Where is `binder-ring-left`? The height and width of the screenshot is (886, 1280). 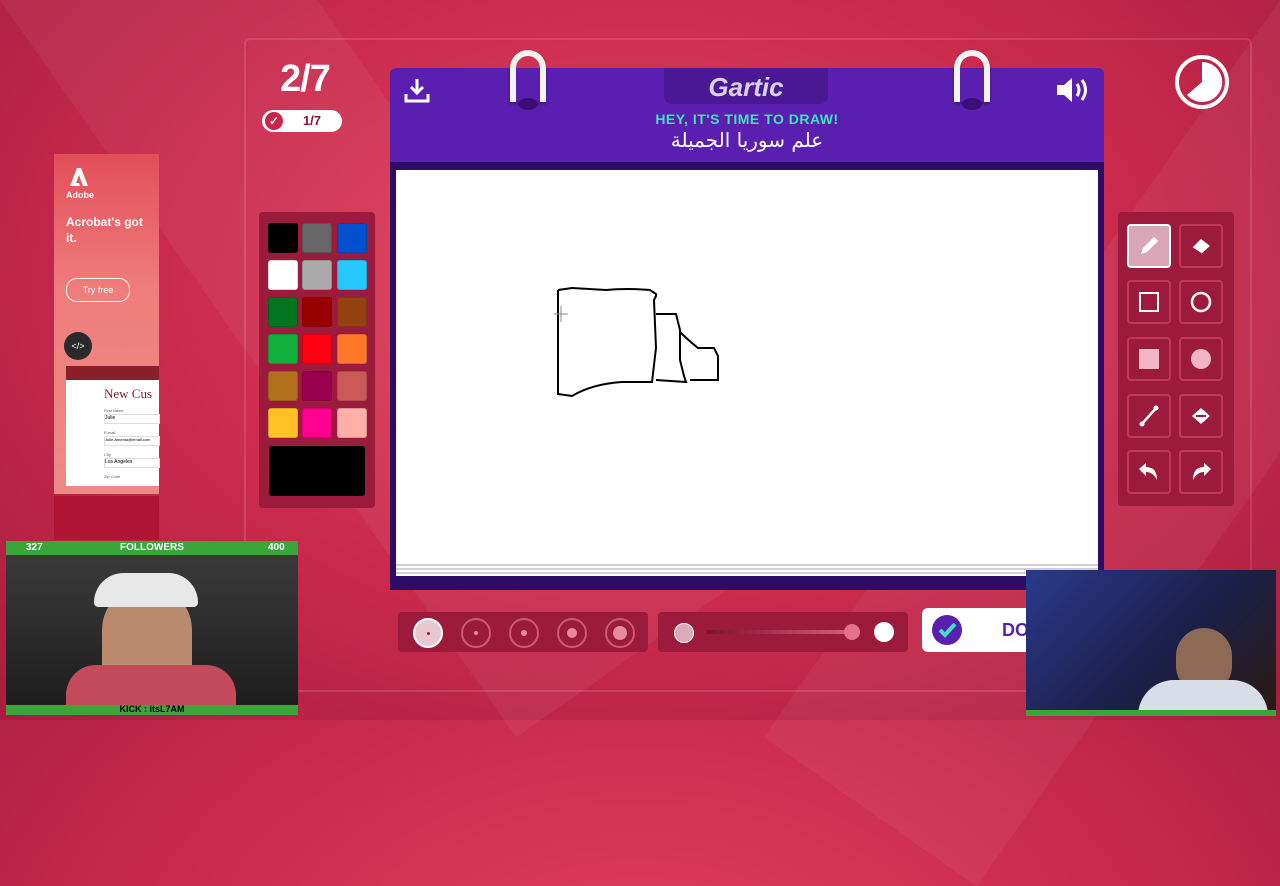 binder-ring-left is located at coordinates (528, 80).